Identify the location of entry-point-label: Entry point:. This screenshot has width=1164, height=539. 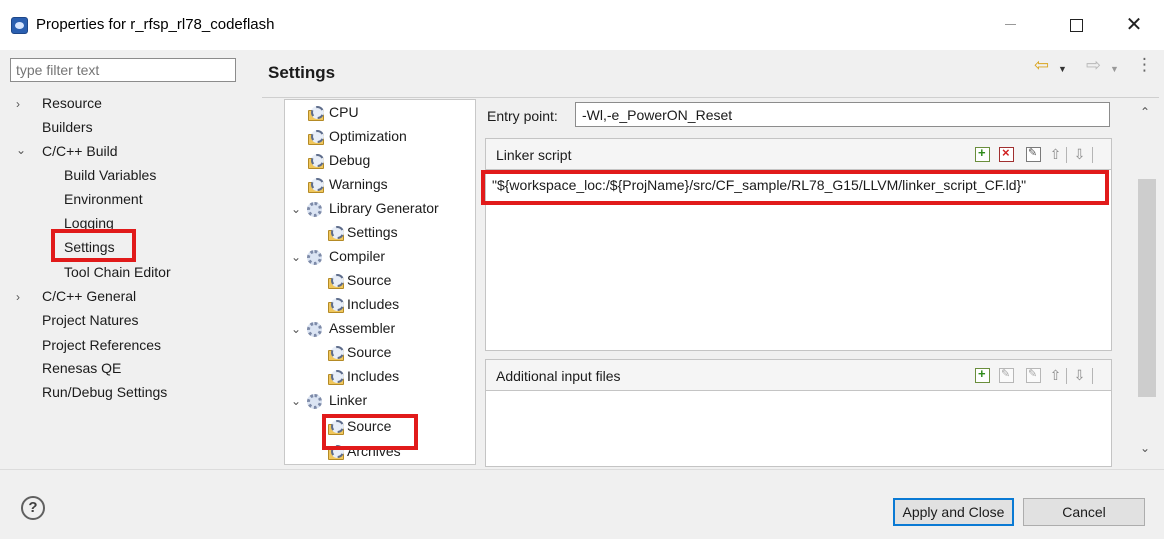
(522, 116).